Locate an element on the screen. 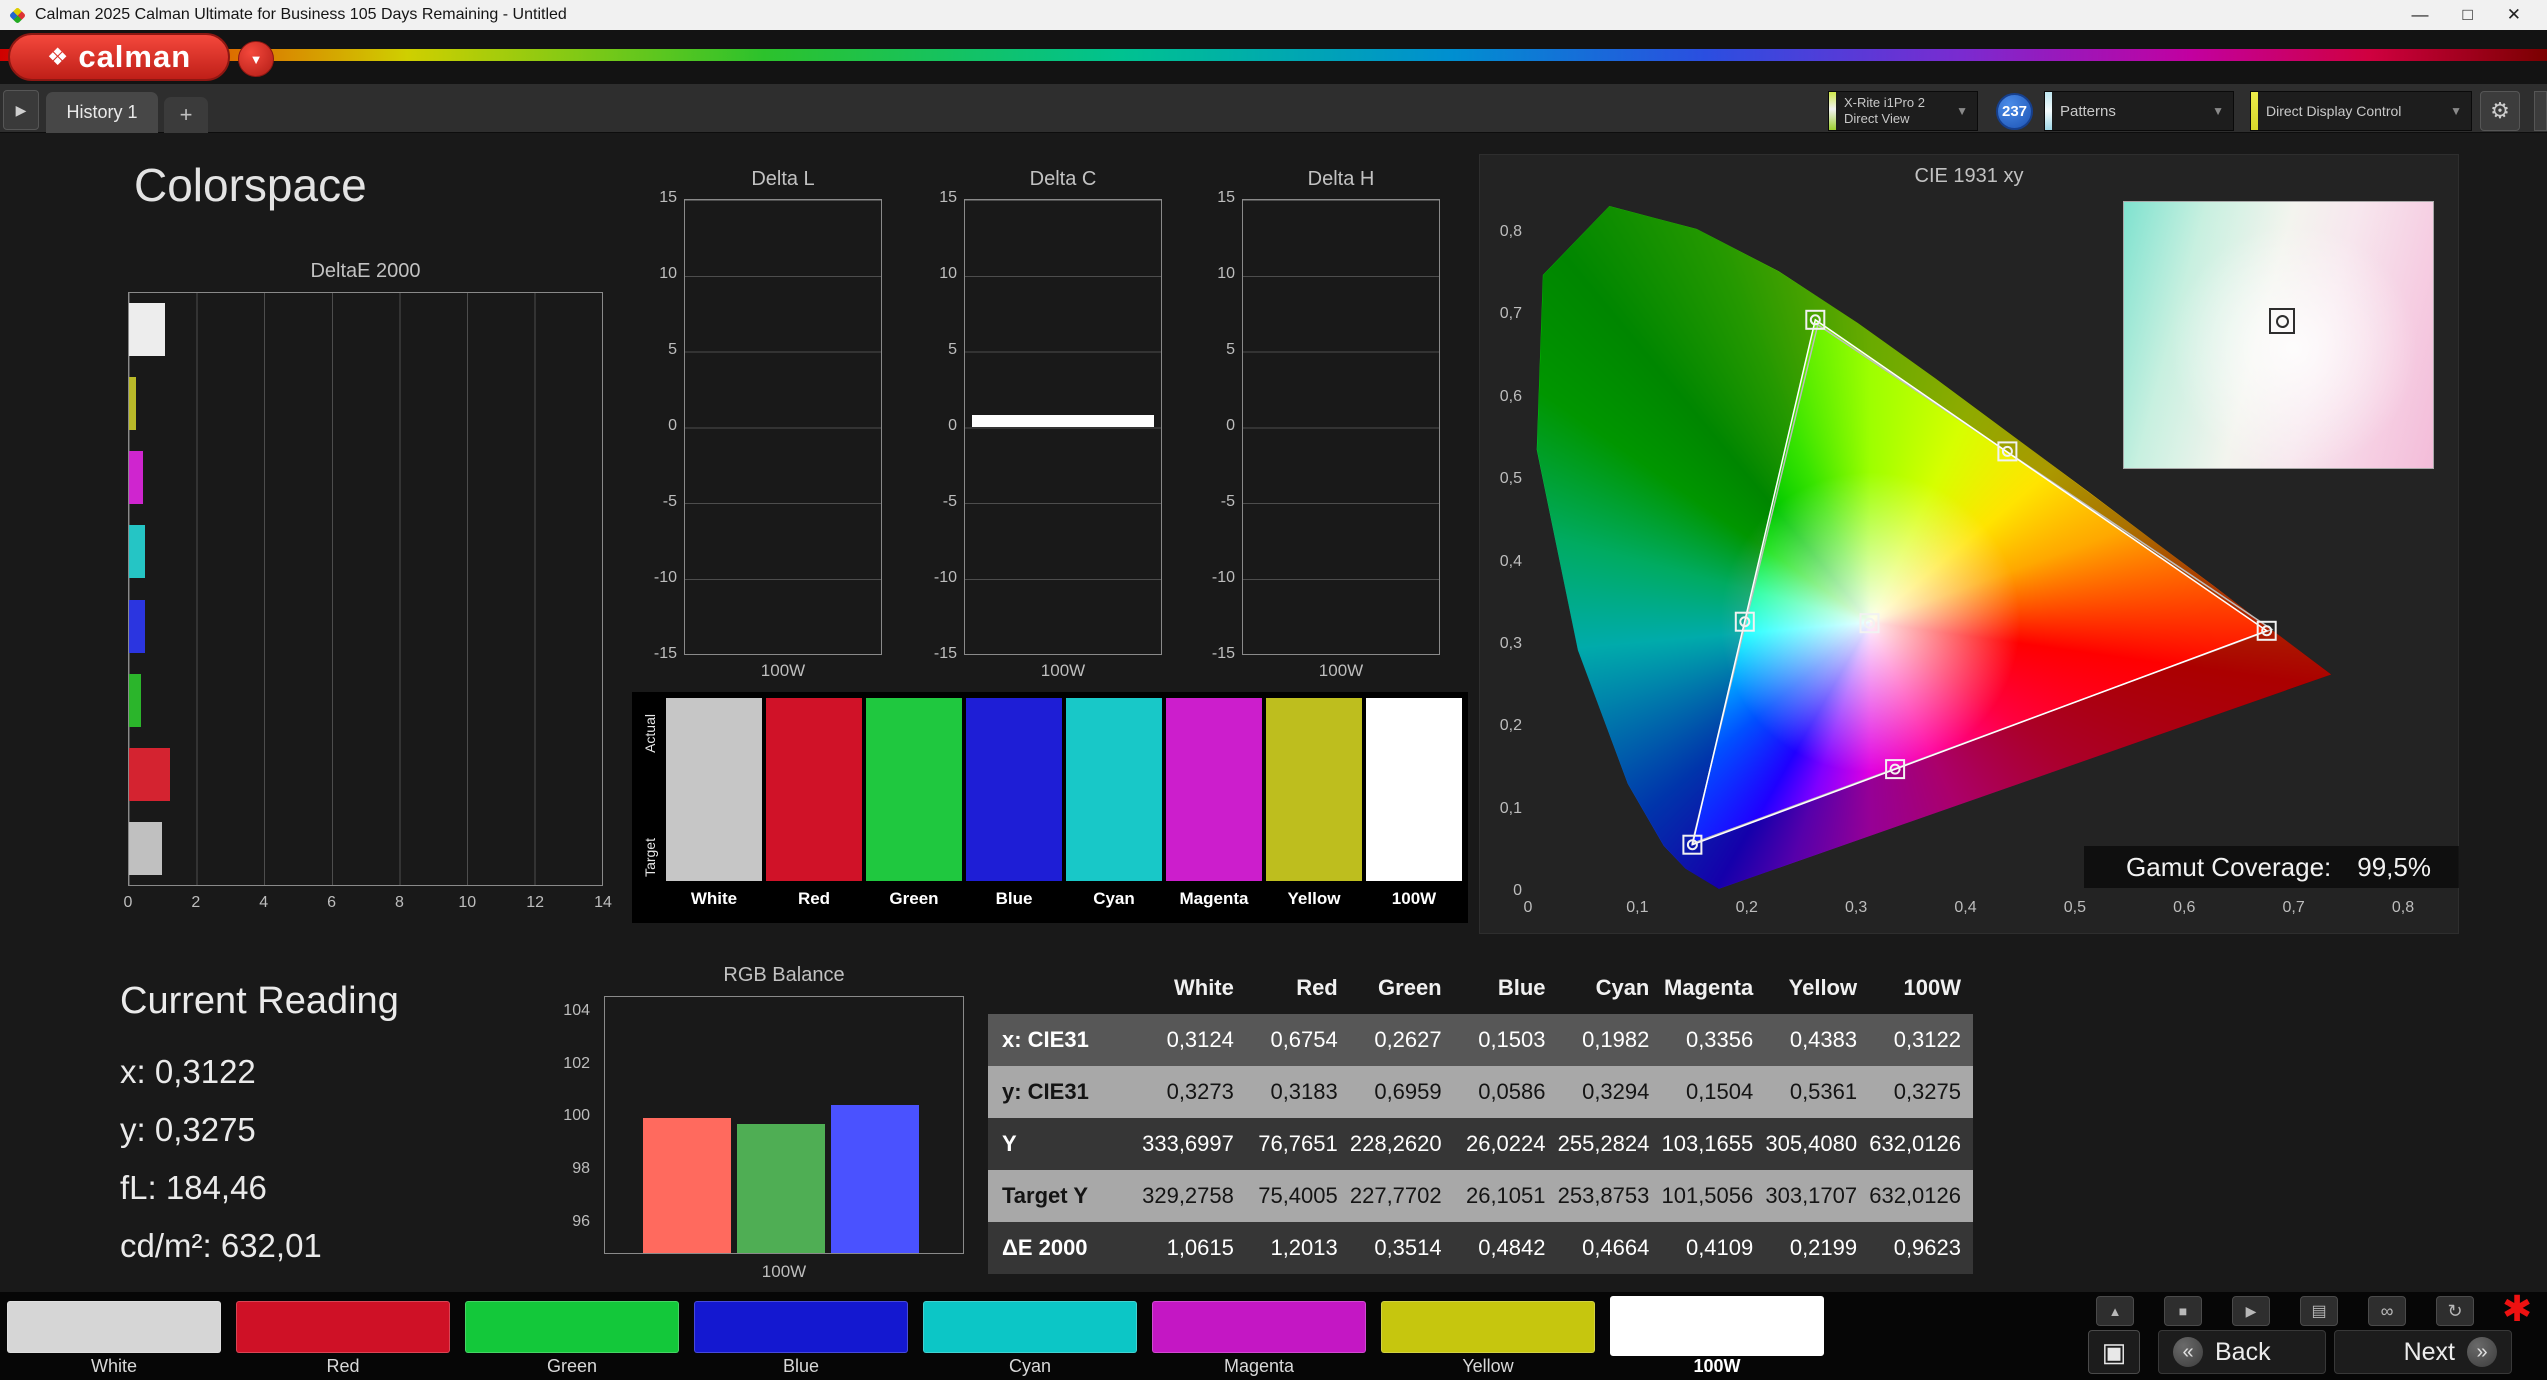 The height and width of the screenshot is (1380, 2547). next-button: Next » is located at coordinates (2423, 1352).